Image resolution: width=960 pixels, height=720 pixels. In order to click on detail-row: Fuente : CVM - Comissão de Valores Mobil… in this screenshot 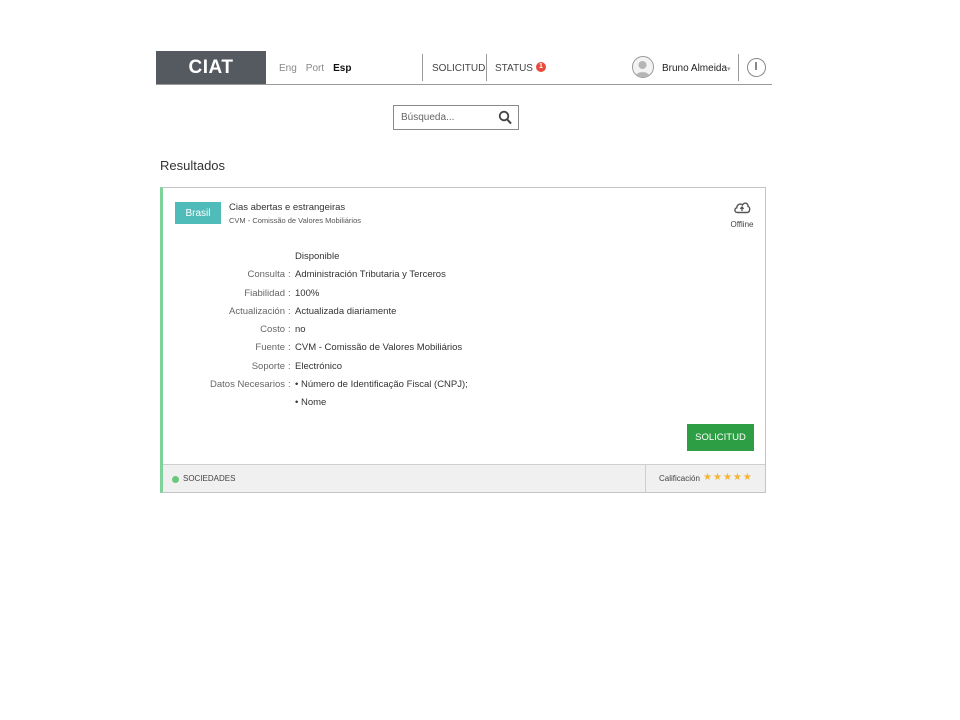, I will do `click(464, 351)`.